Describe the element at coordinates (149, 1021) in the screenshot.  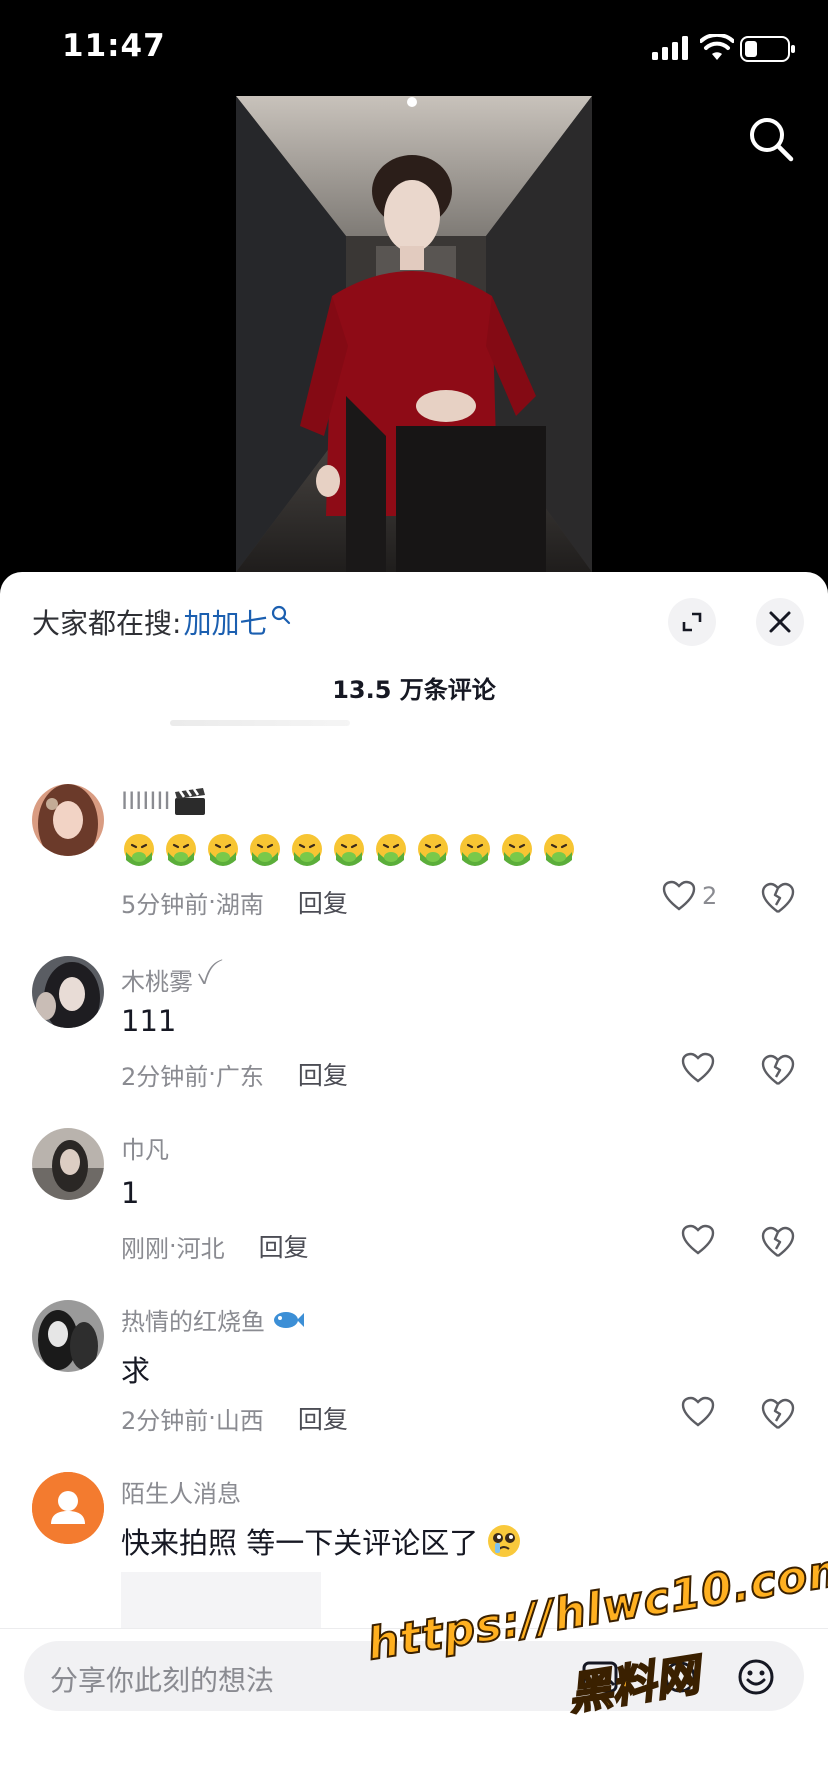
I see `comment-text: 111` at that location.